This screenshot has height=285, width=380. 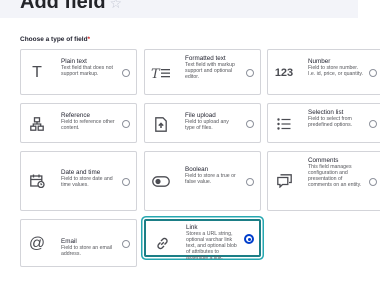 What do you see at coordinates (284, 181) in the screenshot?
I see `comments-icon` at bounding box center [284, 181].